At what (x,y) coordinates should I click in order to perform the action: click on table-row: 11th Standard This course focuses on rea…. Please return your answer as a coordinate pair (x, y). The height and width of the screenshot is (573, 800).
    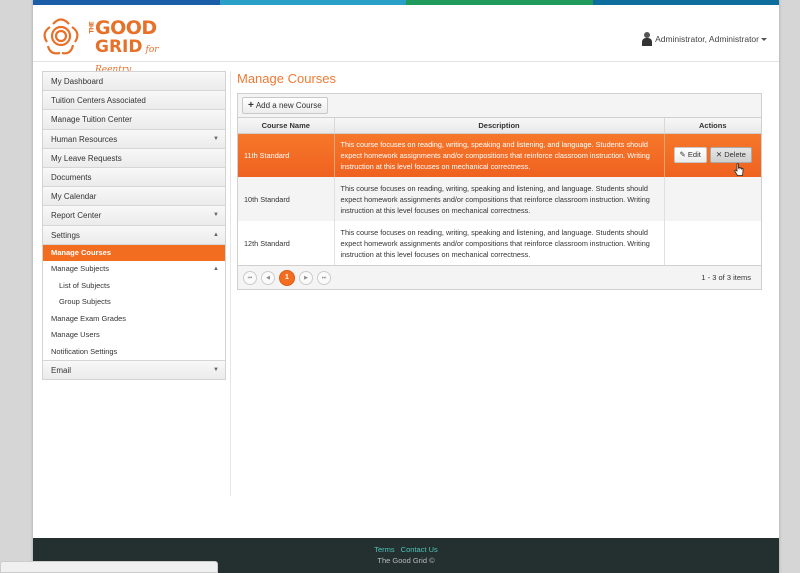
    Looking at the image, I should click on (499, 155).